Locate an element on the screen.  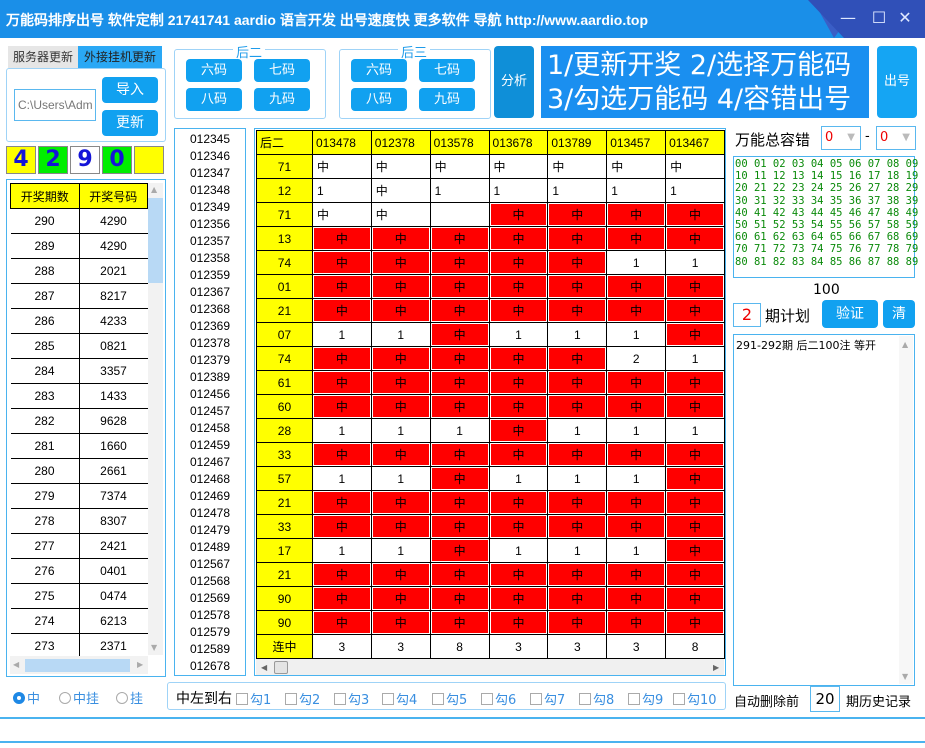
log-scrollbar: ▲ ▼ is located at coordinates (906, 510).